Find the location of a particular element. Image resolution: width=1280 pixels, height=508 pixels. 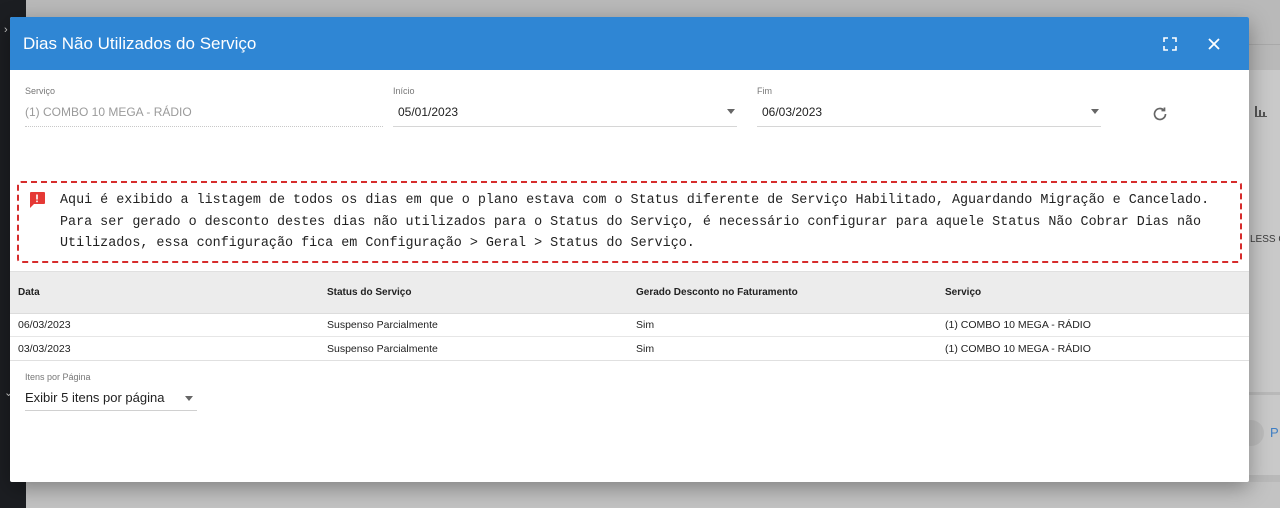

items-per-page-label: Itens por Página is located at coordinates (58, 377).